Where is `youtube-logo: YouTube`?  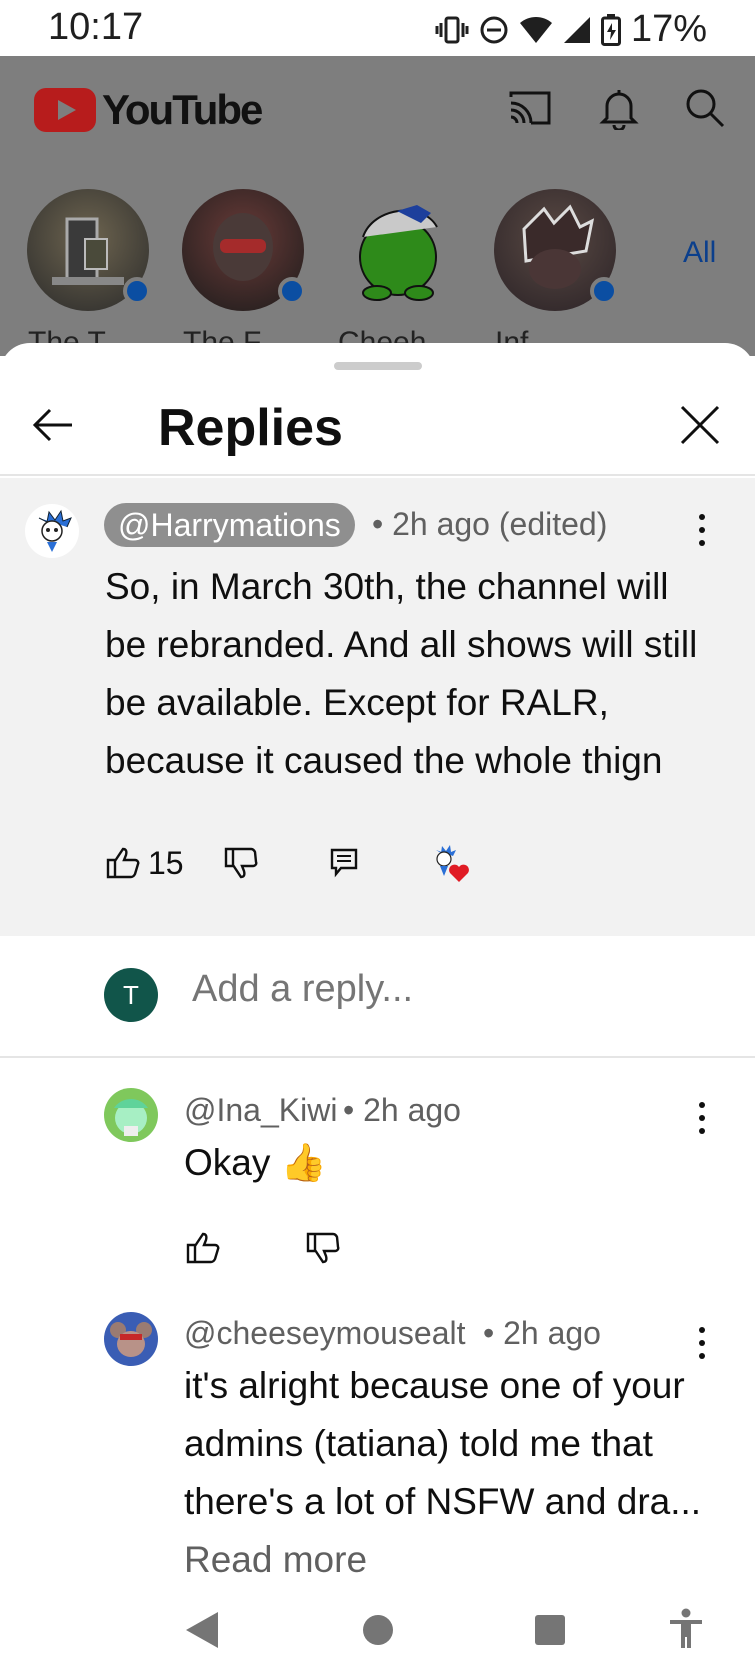 youtube-logo: YouTube is located at coordinates (148, 110).